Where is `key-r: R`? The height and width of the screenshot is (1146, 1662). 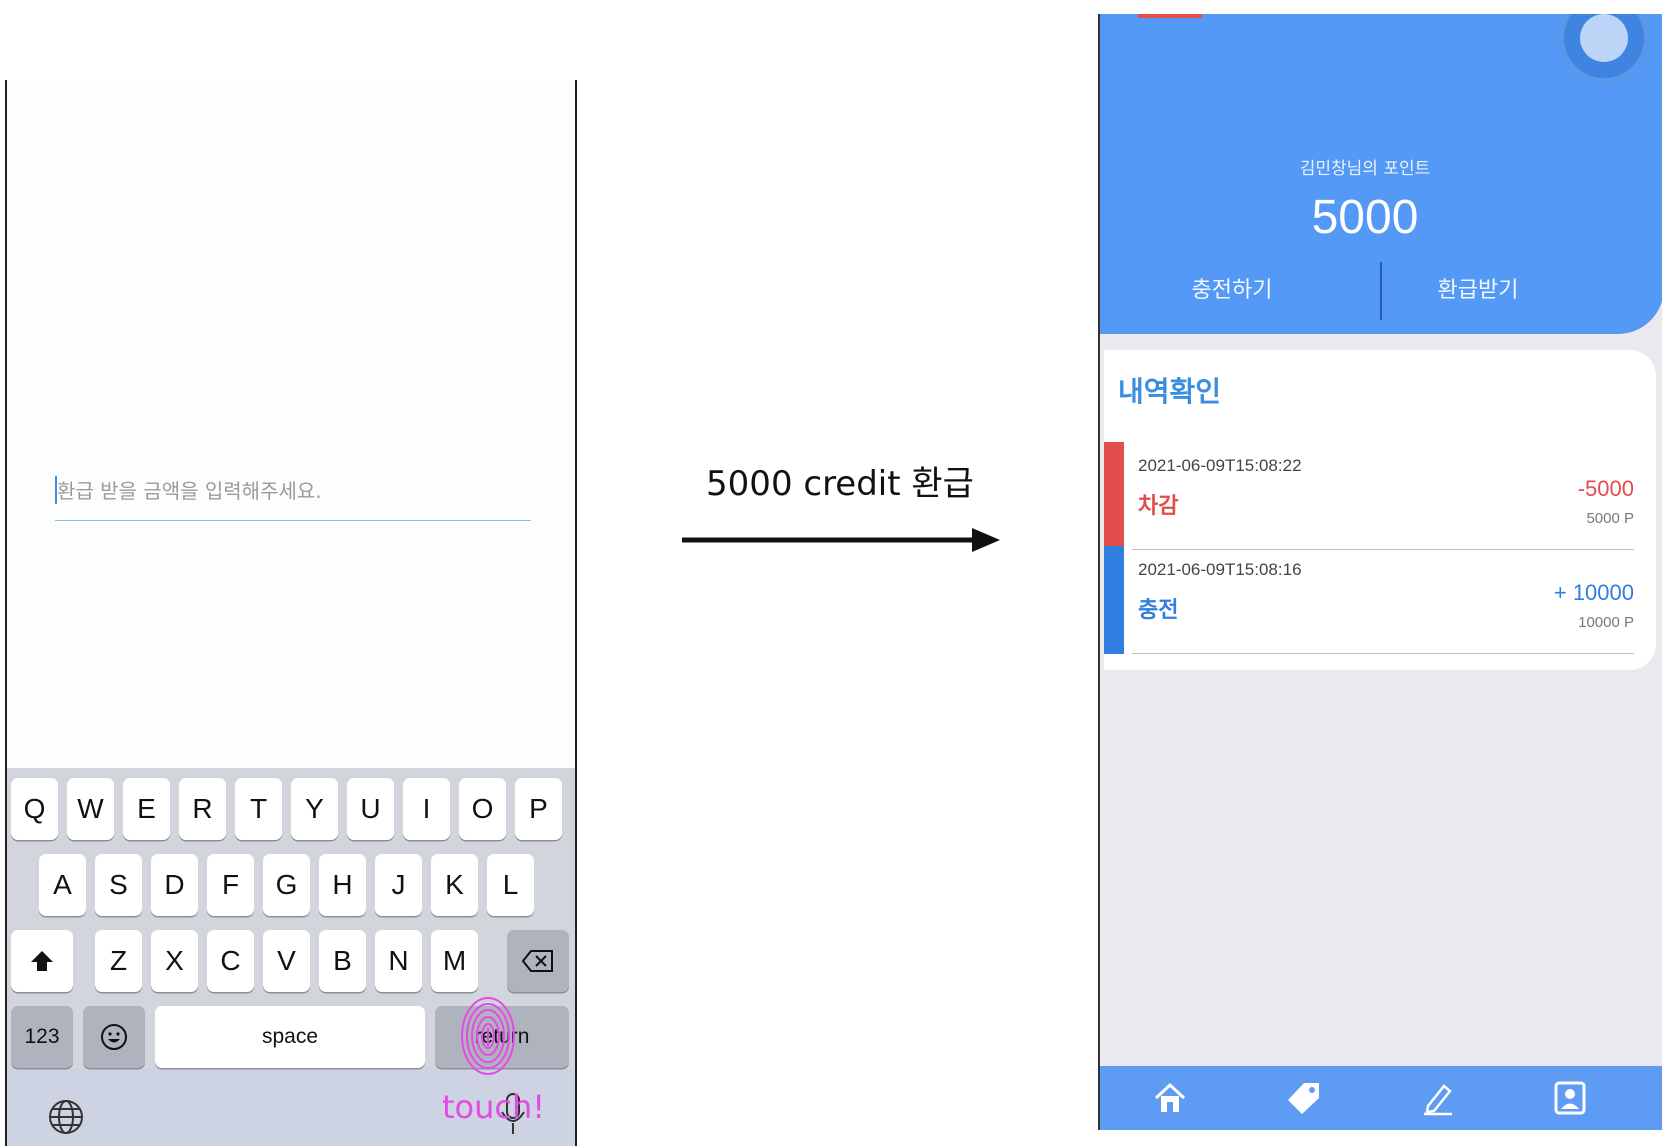 key-r: R is located at coordinates (202, 809).